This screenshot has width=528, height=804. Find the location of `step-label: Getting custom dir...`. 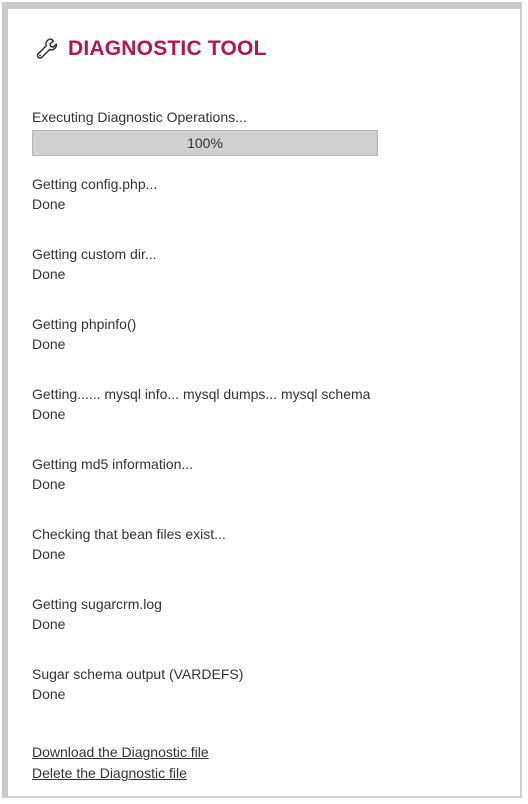

step-label: Getting custom dir... is located at coordinates (94, 254).